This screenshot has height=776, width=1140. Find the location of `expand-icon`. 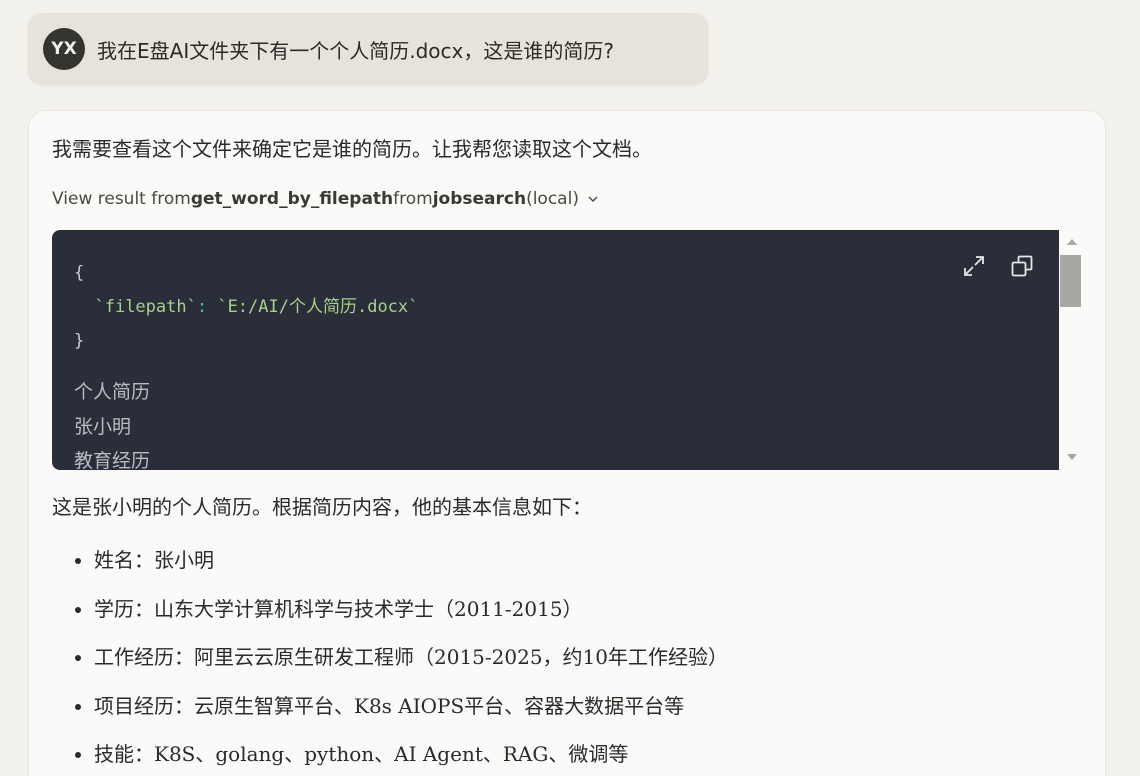

expand-icon is located at coordinates (974, 266).